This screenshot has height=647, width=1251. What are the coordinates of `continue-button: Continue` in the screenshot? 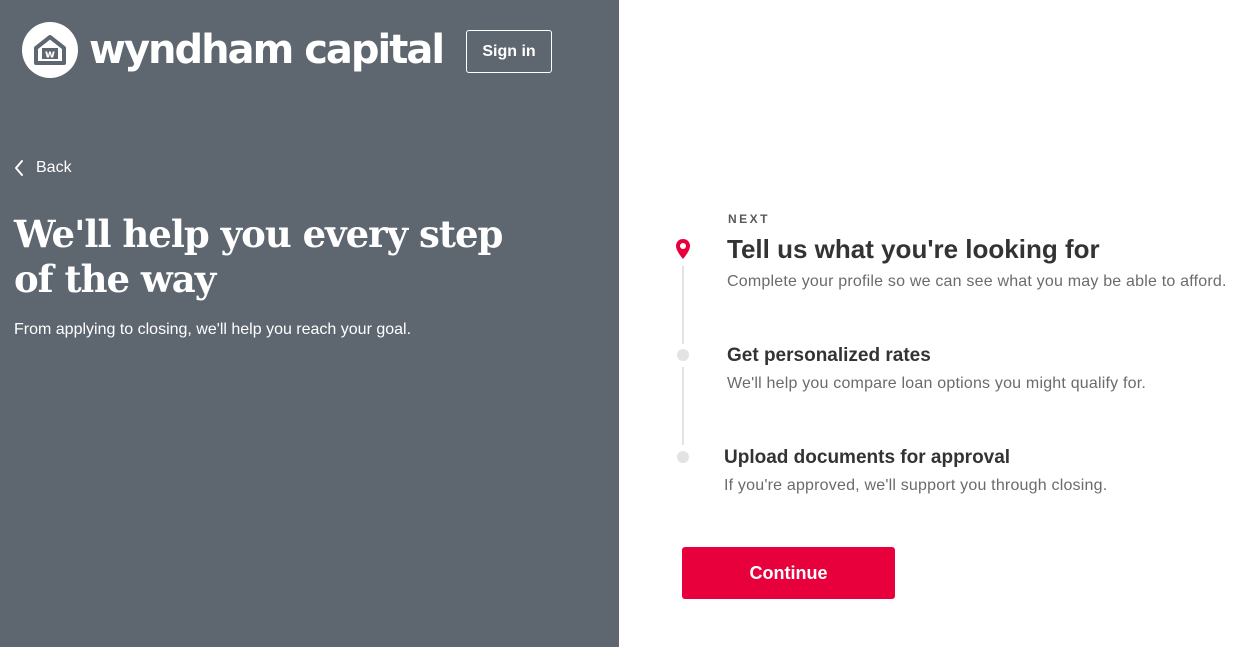 It's located at (788, 573).